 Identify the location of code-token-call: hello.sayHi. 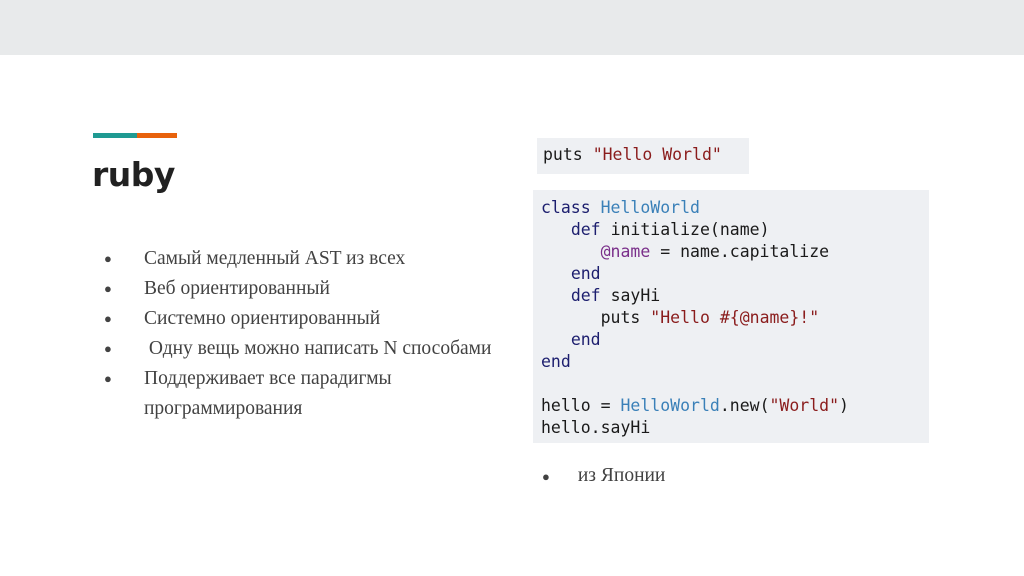
(596, 427).